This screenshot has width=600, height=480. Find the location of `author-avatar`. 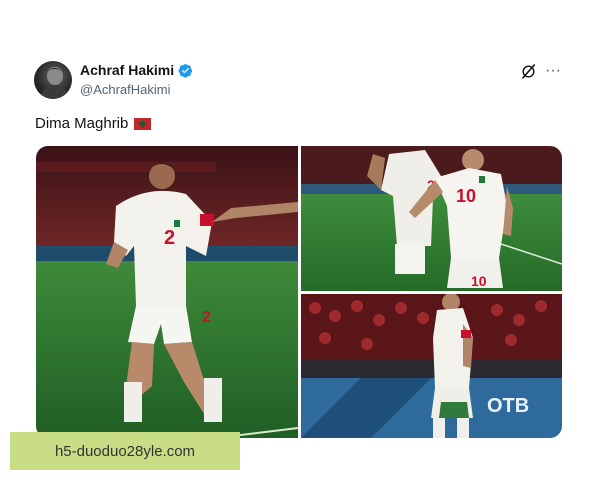

author-avatar is located at coordinates (53, 80).